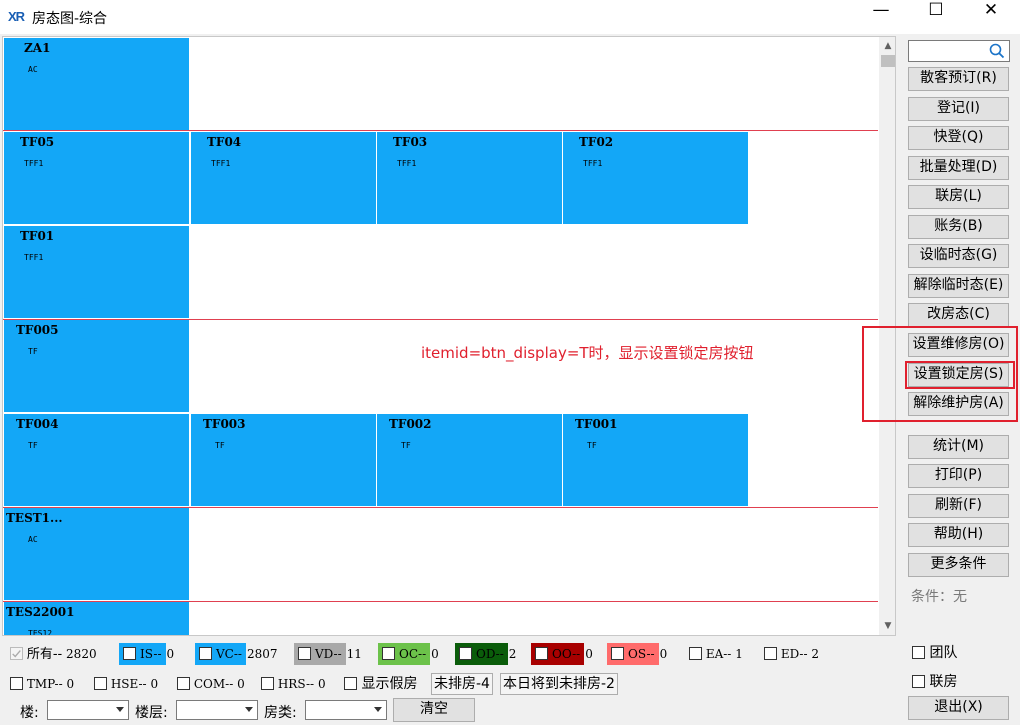 The image size is (1020, 725). I want to click on walkin-reserve-button: 散客预订(R), so click(958, 79).